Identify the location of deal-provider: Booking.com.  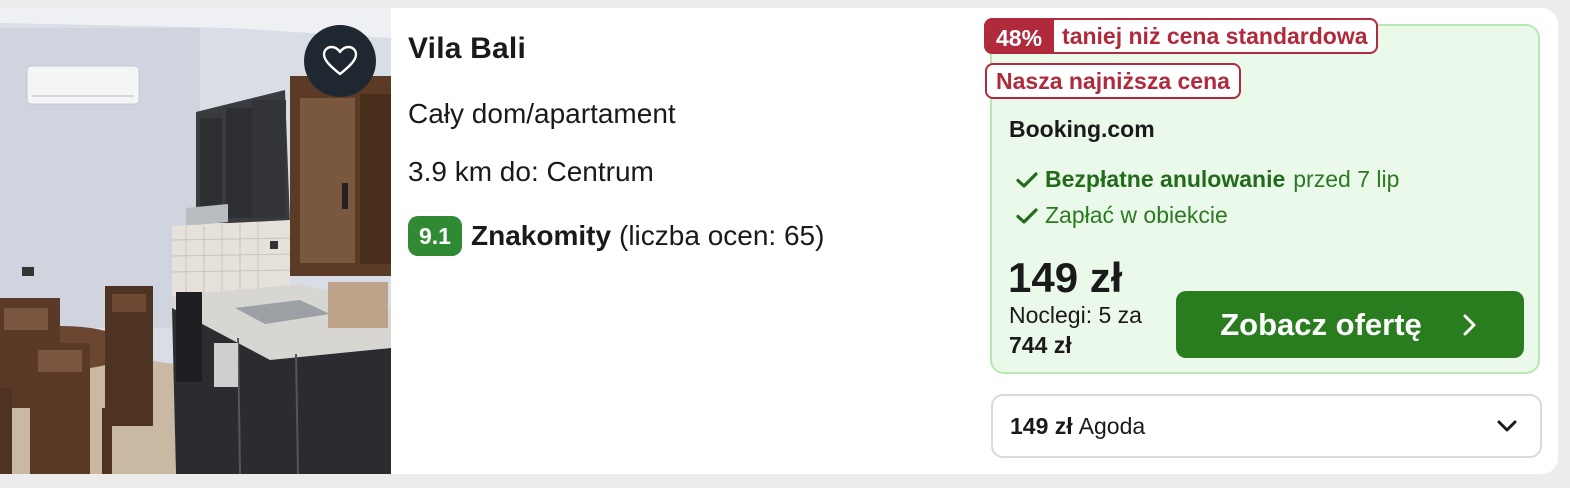
(1082, 129).